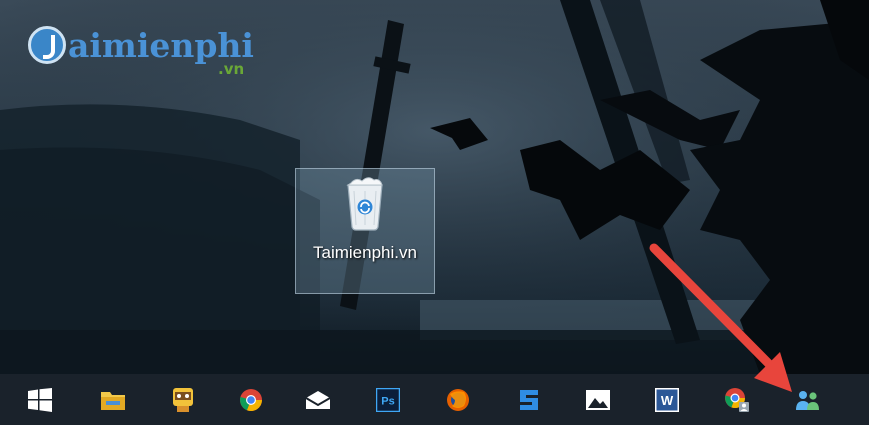 This screenshot has height=425, width=869. I want to click on firefox-button, so click(458, 400).